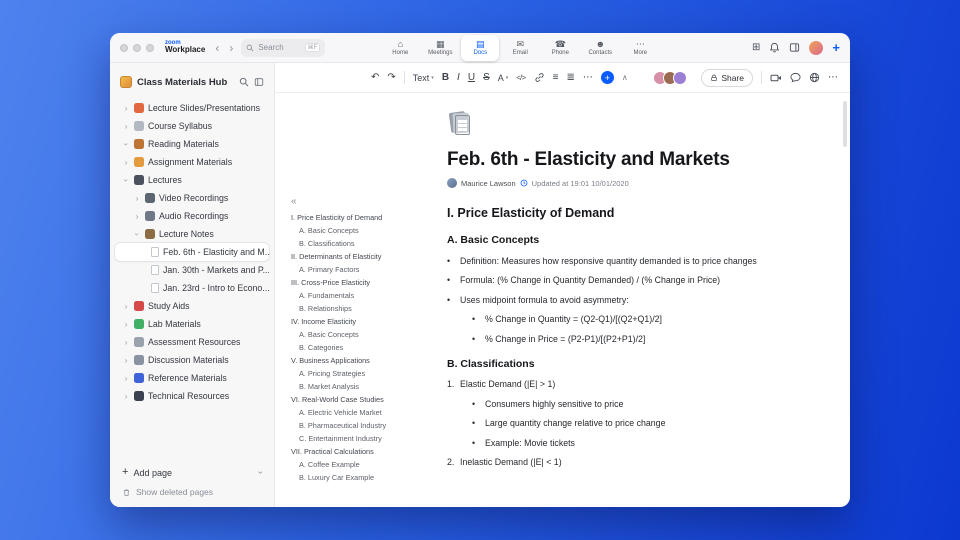  What do you see at coordinates (150, 47) in the screenshot?
I see `maximize-window-button` at bounding box center [150, 47].